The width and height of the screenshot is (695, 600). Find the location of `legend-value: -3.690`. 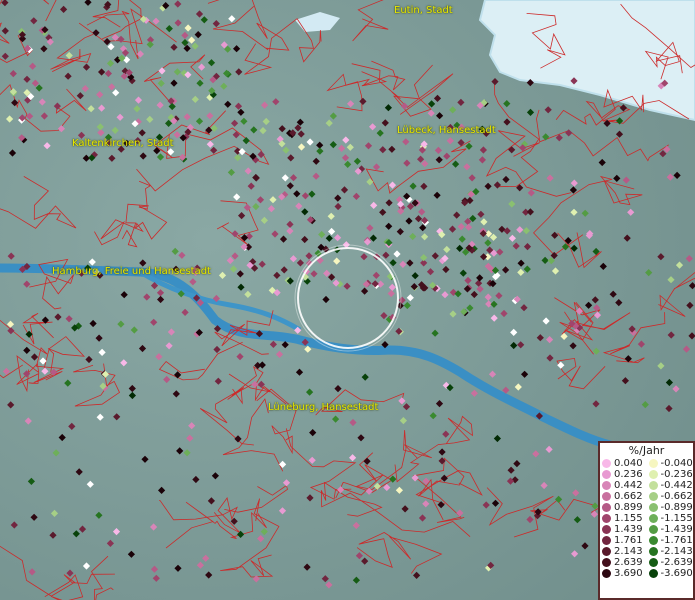

legend-value: -3.690 is located at coordinates (676, 573).